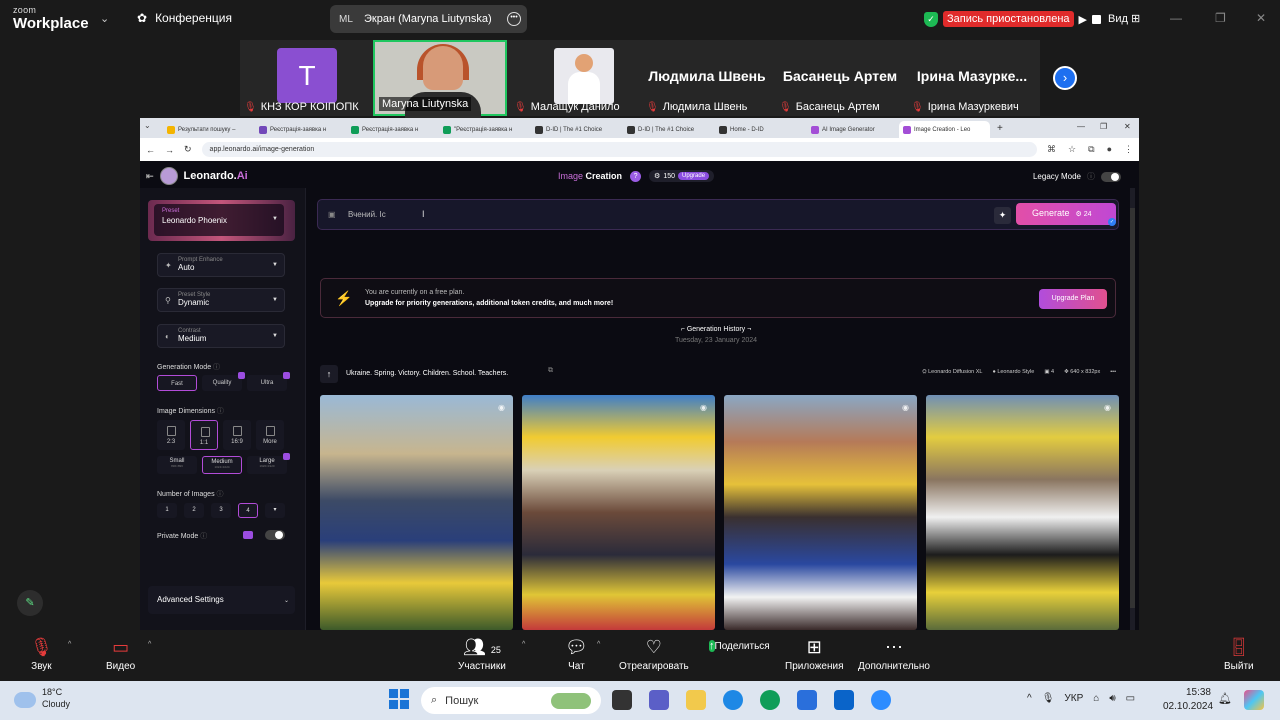 The image size is (1280, 720). What do you see at coordinates (622, 700) in the screenshot?
I see `task-view-icon` at bounding box center [622, 700].